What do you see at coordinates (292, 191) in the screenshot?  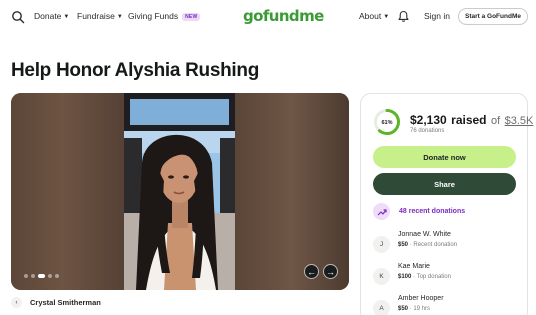 I see `media-blur-right` at bounding box center [292, 191].